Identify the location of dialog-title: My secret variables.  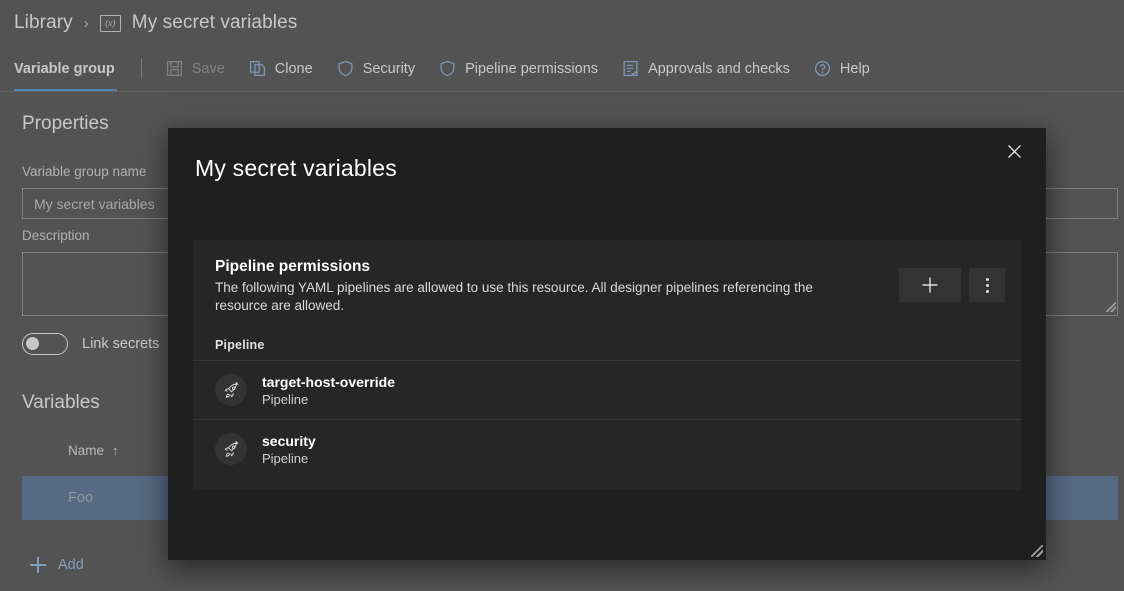
(296, 168).